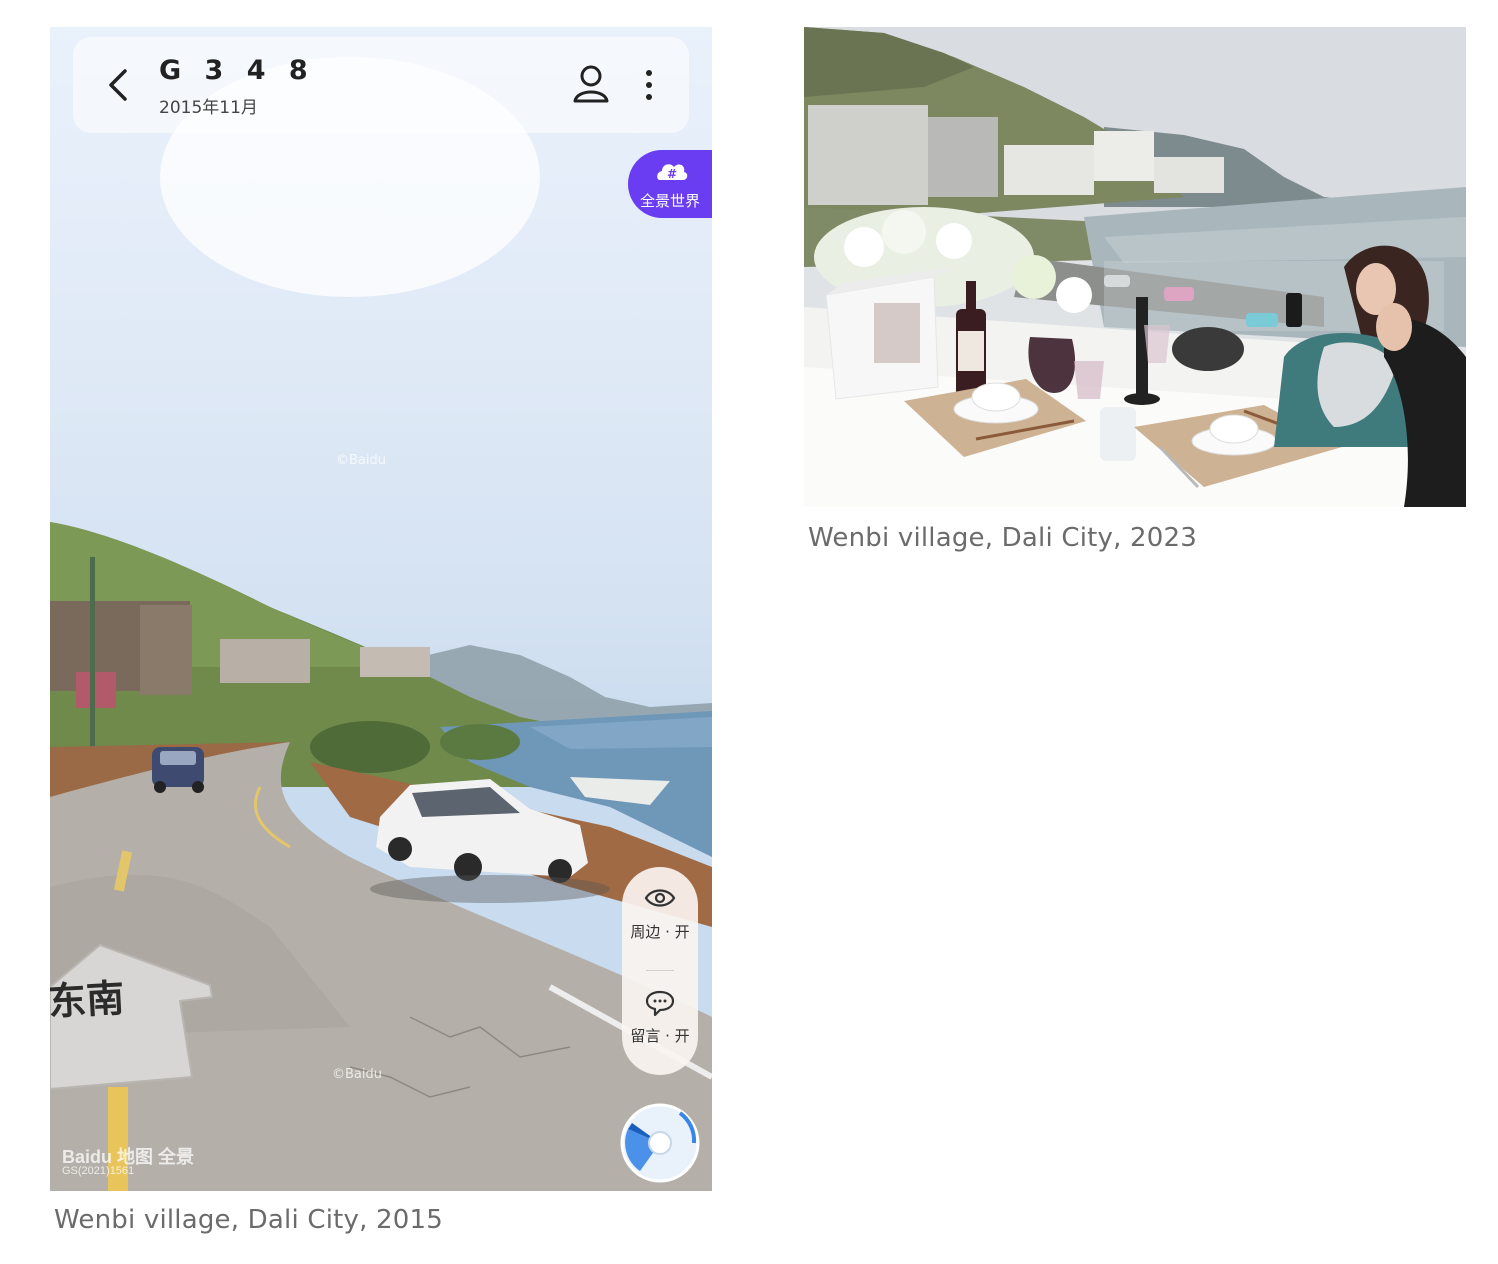 The image size is (1498, 1264). I want to click on nearby-toggle-button: 周边 · 开, so click(660, 922).